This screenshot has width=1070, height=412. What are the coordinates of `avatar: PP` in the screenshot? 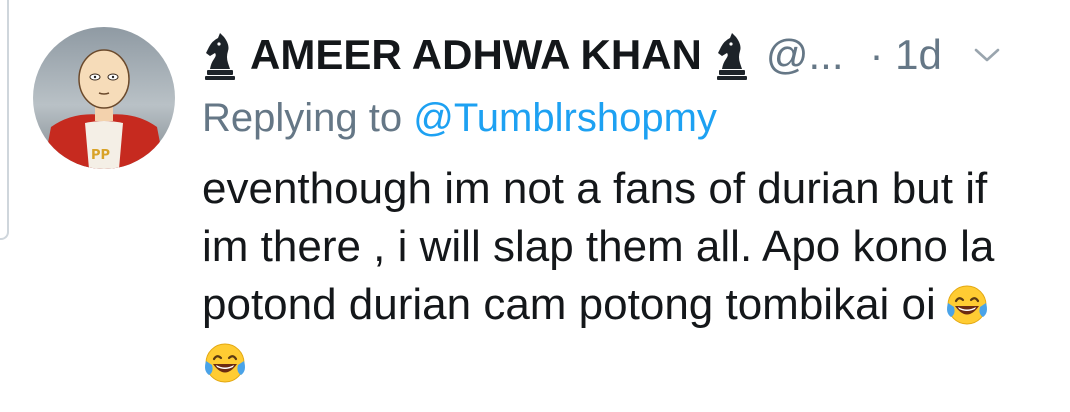 It's located at (104, 98).